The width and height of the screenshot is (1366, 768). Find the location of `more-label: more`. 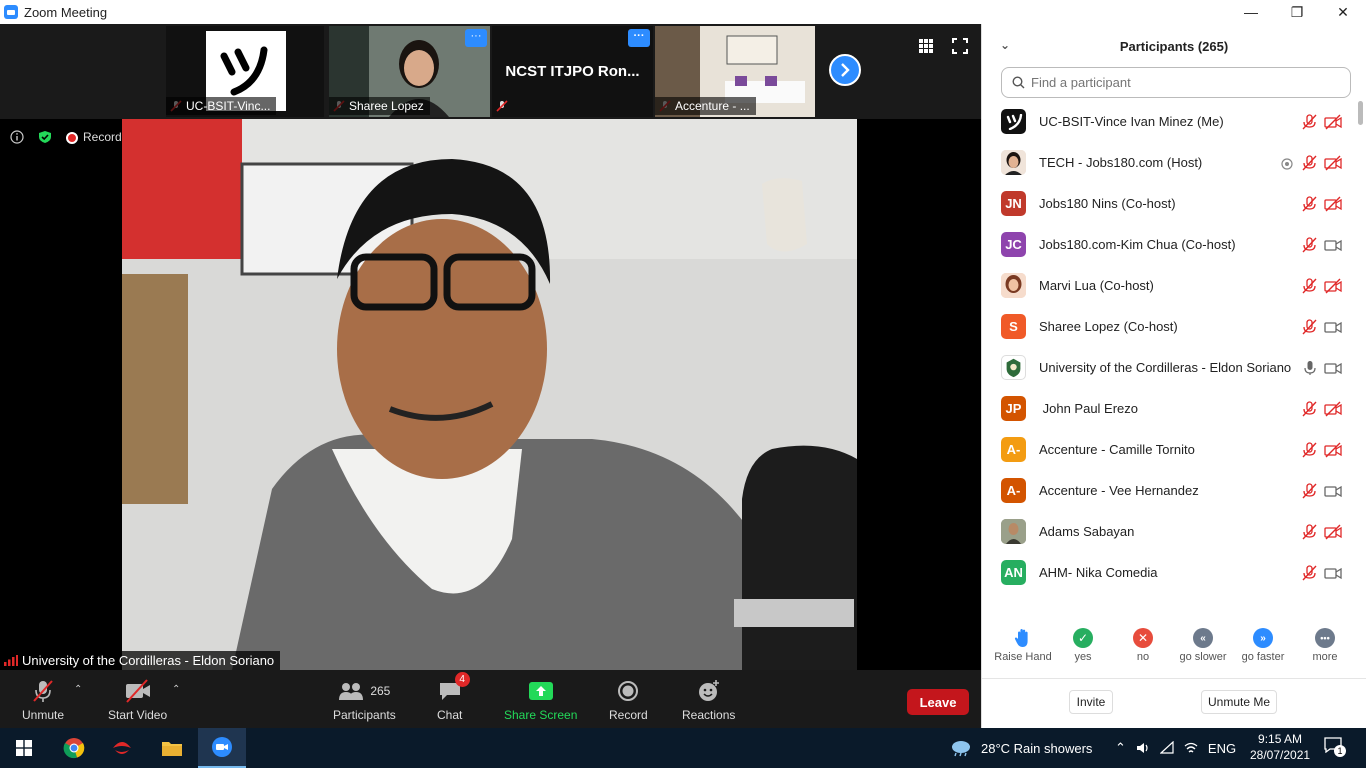

more-label: more is located at coordinates (1325, 657).